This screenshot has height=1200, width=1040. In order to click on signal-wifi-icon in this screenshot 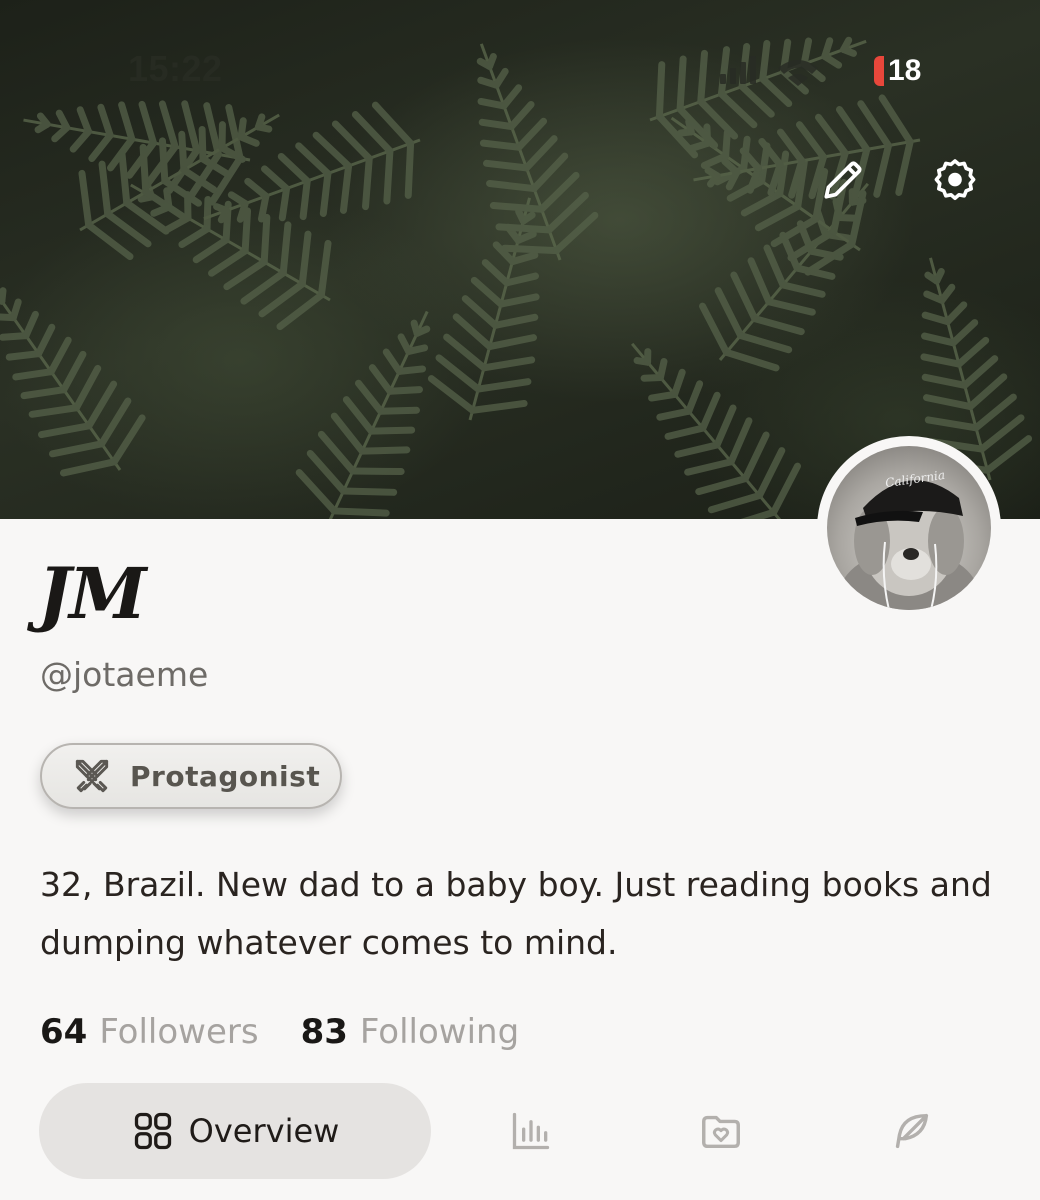, I will do `click(769, 71)`.